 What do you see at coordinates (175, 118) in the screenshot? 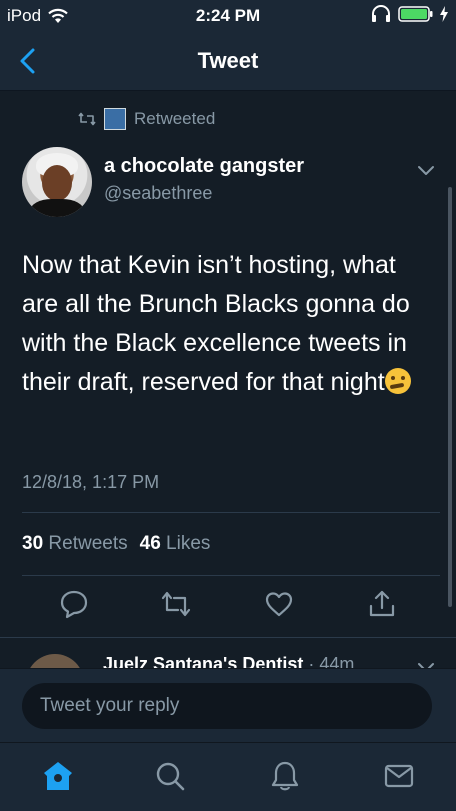
I see `retweeted-label: Retweeted` at bounding box center [175, 118].